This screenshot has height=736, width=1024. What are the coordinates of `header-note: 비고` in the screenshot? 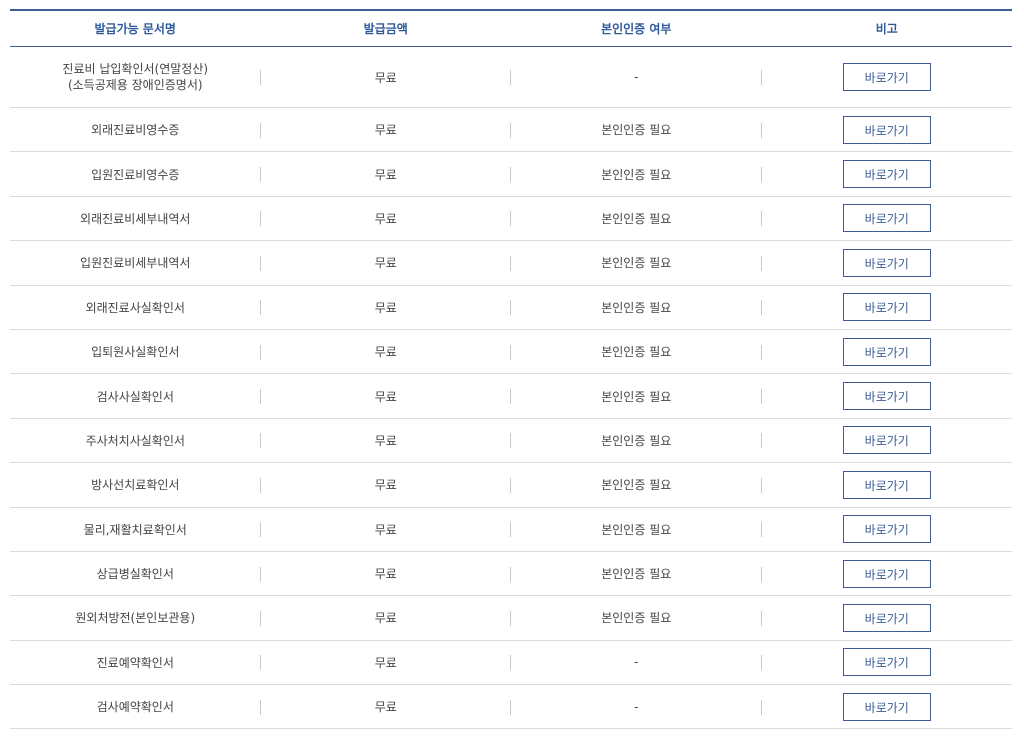 It's located at (886, 28).